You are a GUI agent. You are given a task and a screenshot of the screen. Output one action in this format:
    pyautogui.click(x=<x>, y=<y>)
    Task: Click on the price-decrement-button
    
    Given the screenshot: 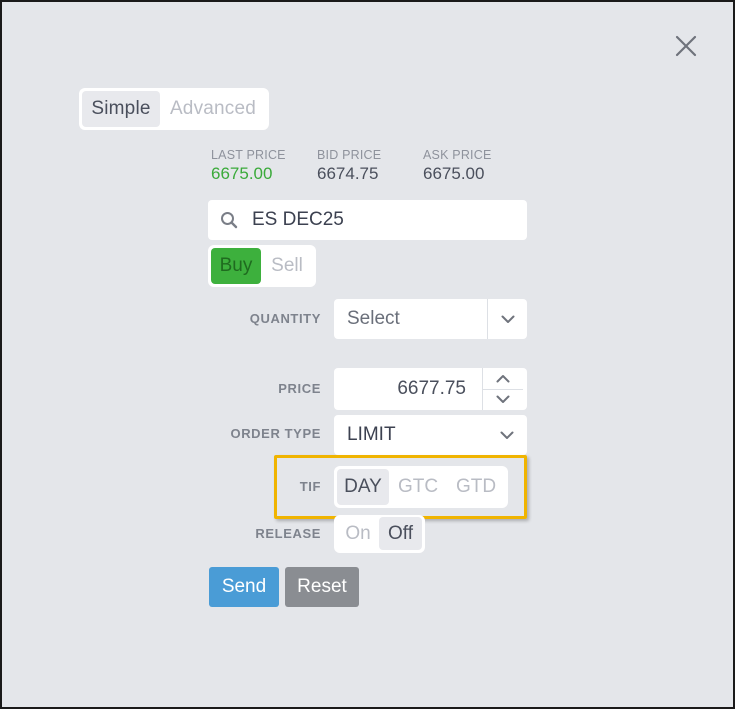 What is the action you would take?
    pyautogui.click(x=503, y=400)
    